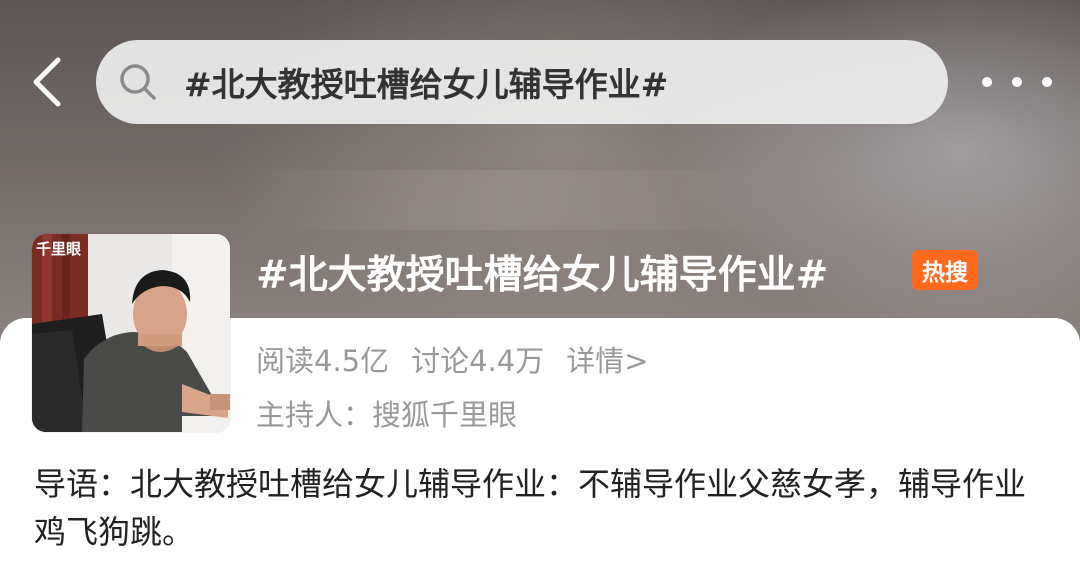 This screenshot has height=581, width=1080. I want to click on topic-title: #北大教授吐槽给女儿辅导作业#, so click(542, 275).